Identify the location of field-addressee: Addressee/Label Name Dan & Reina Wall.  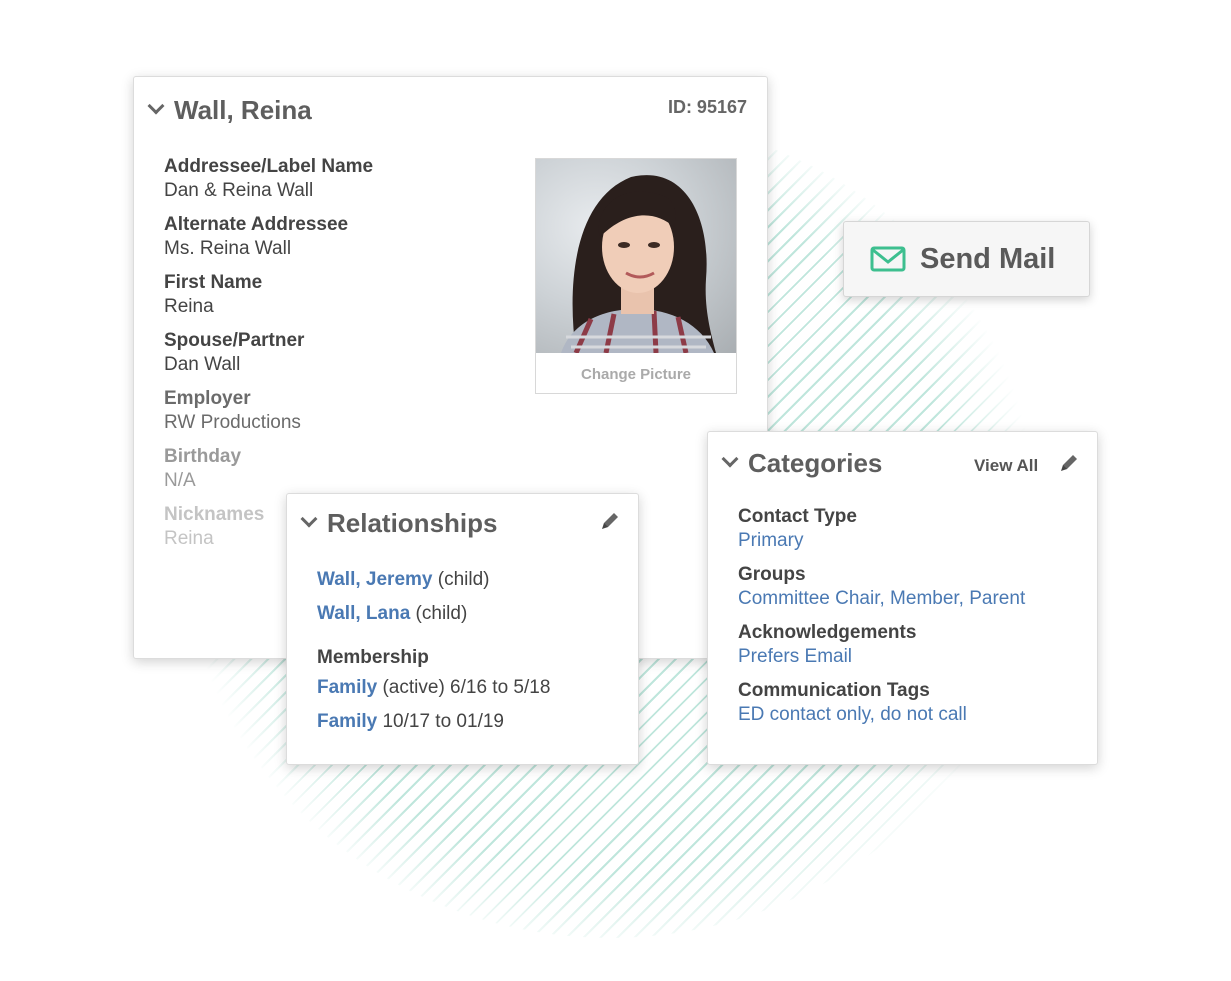
(268, 179).